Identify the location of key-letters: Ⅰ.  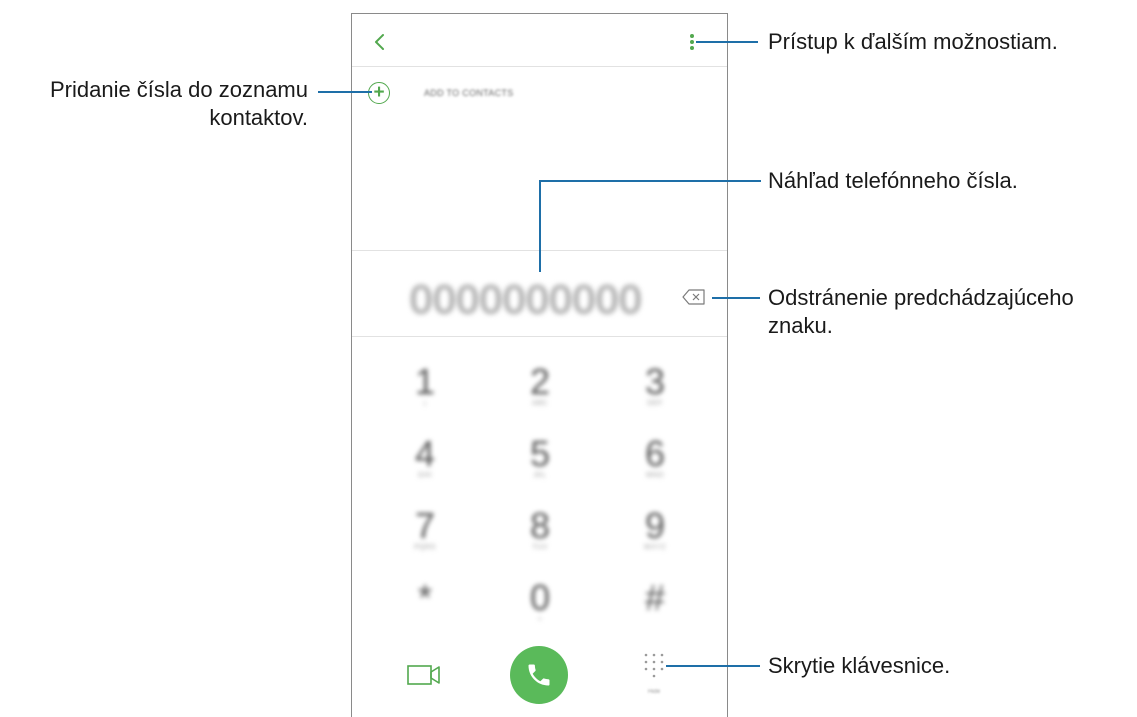
(425, 404).